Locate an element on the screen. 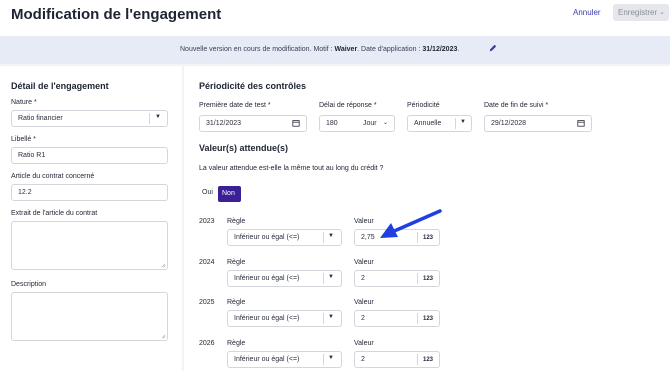 The width and height of the screenshot is (670, 371). valeurs-heading: Valeur(s) attendue(s) is located at coordinates (244, 148).